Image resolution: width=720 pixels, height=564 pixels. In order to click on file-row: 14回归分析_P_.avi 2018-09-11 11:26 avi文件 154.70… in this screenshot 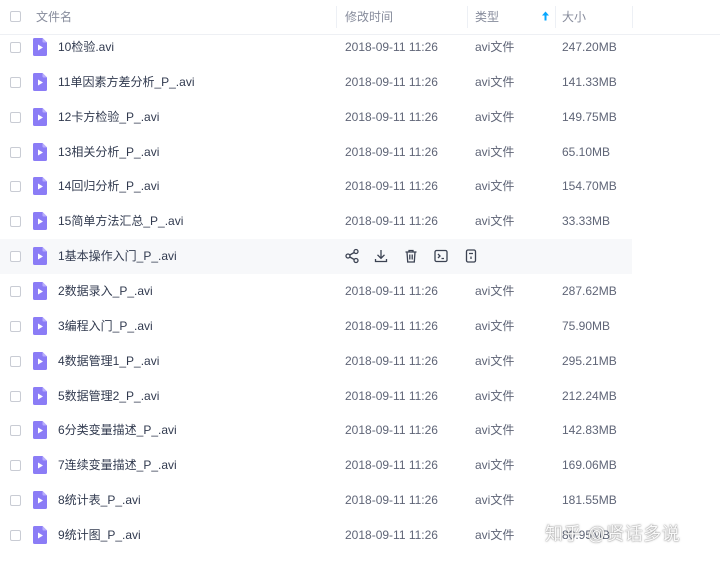, I will do `click(360, 186)`.